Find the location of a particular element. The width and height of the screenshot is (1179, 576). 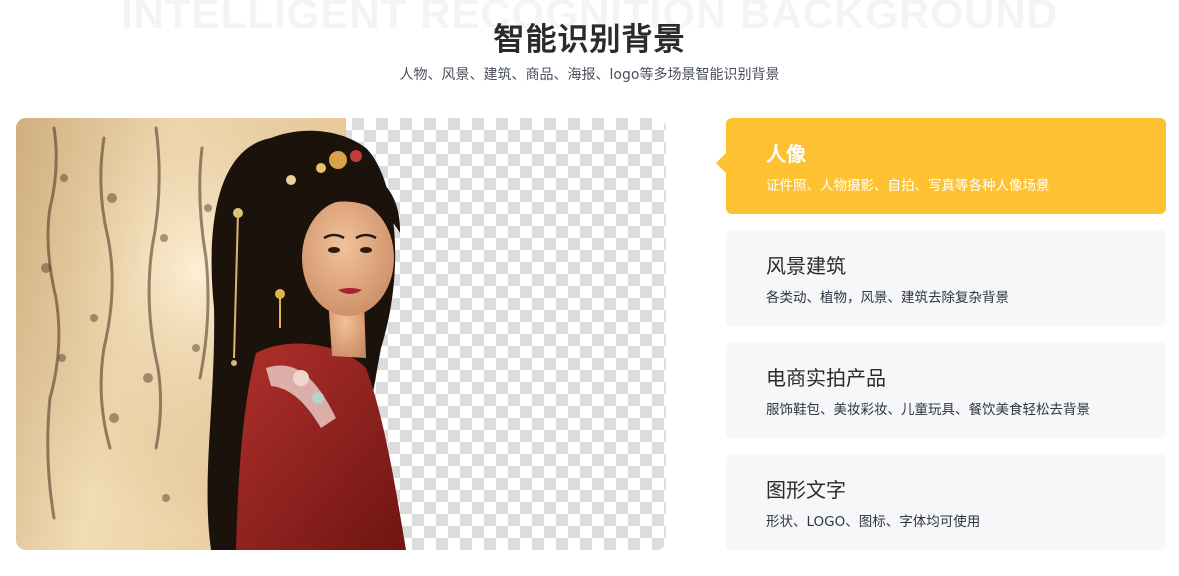

card-scenery-architecture: 风景建筑 各类动、植物，风景、建筑去除复杂背景 is located at coordinates (946, 278).